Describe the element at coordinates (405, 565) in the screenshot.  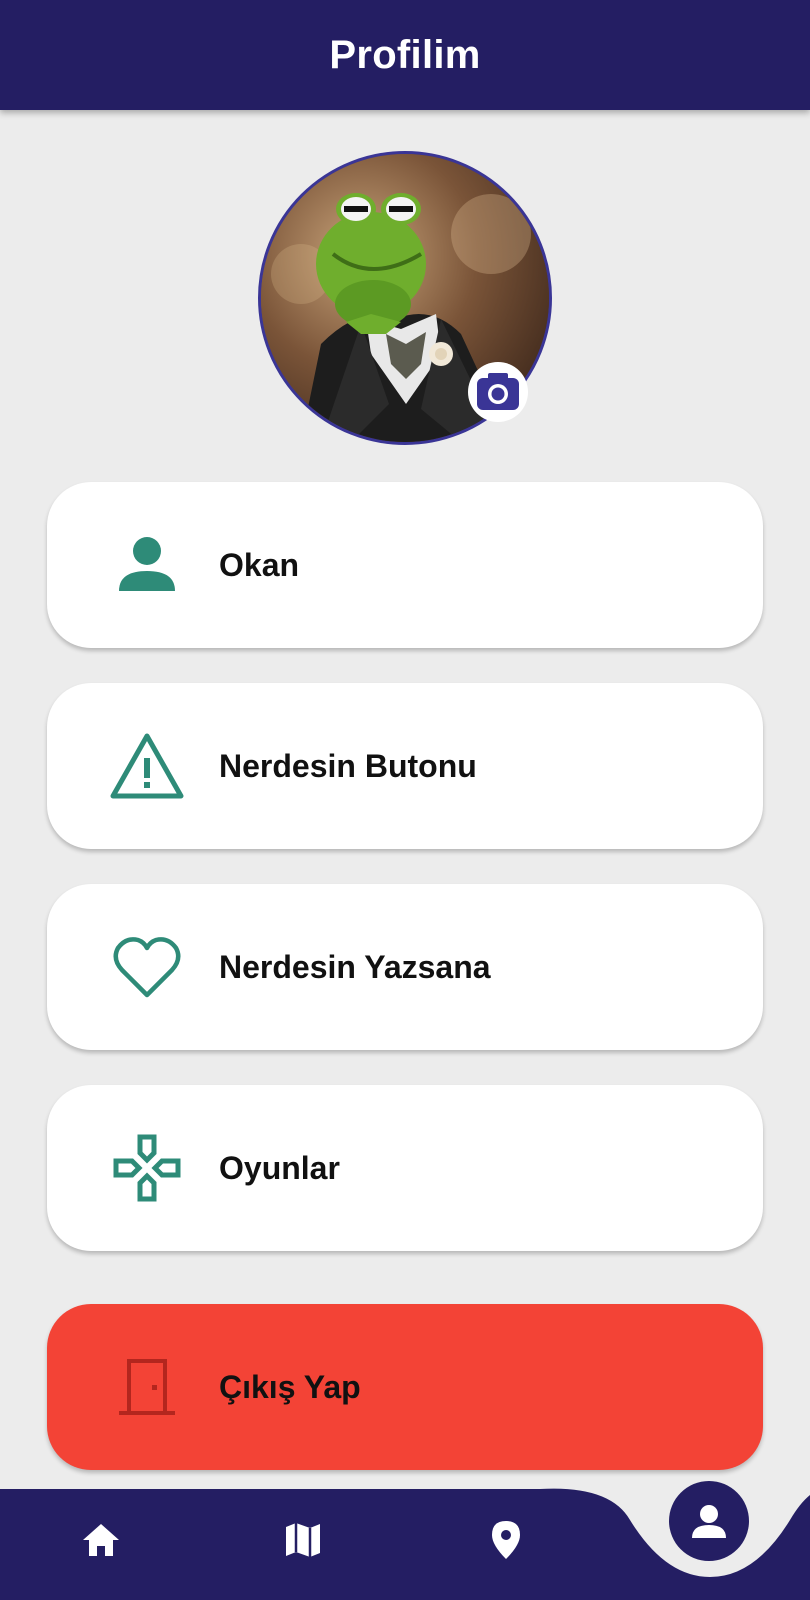
I see `menu-item-username: Okan` at that location.